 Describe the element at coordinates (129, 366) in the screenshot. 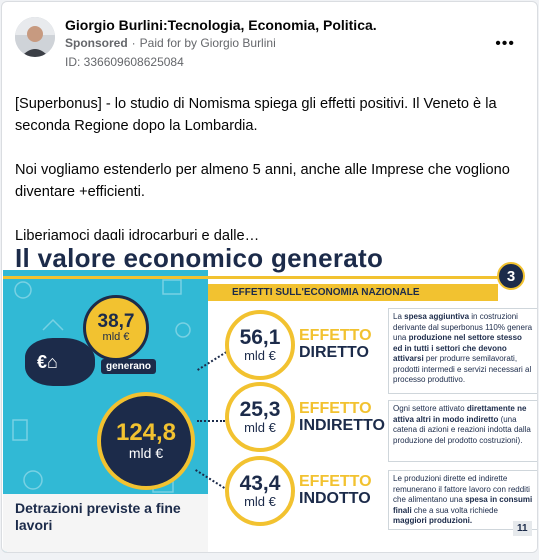

I see `generano-label: generano` at that location.